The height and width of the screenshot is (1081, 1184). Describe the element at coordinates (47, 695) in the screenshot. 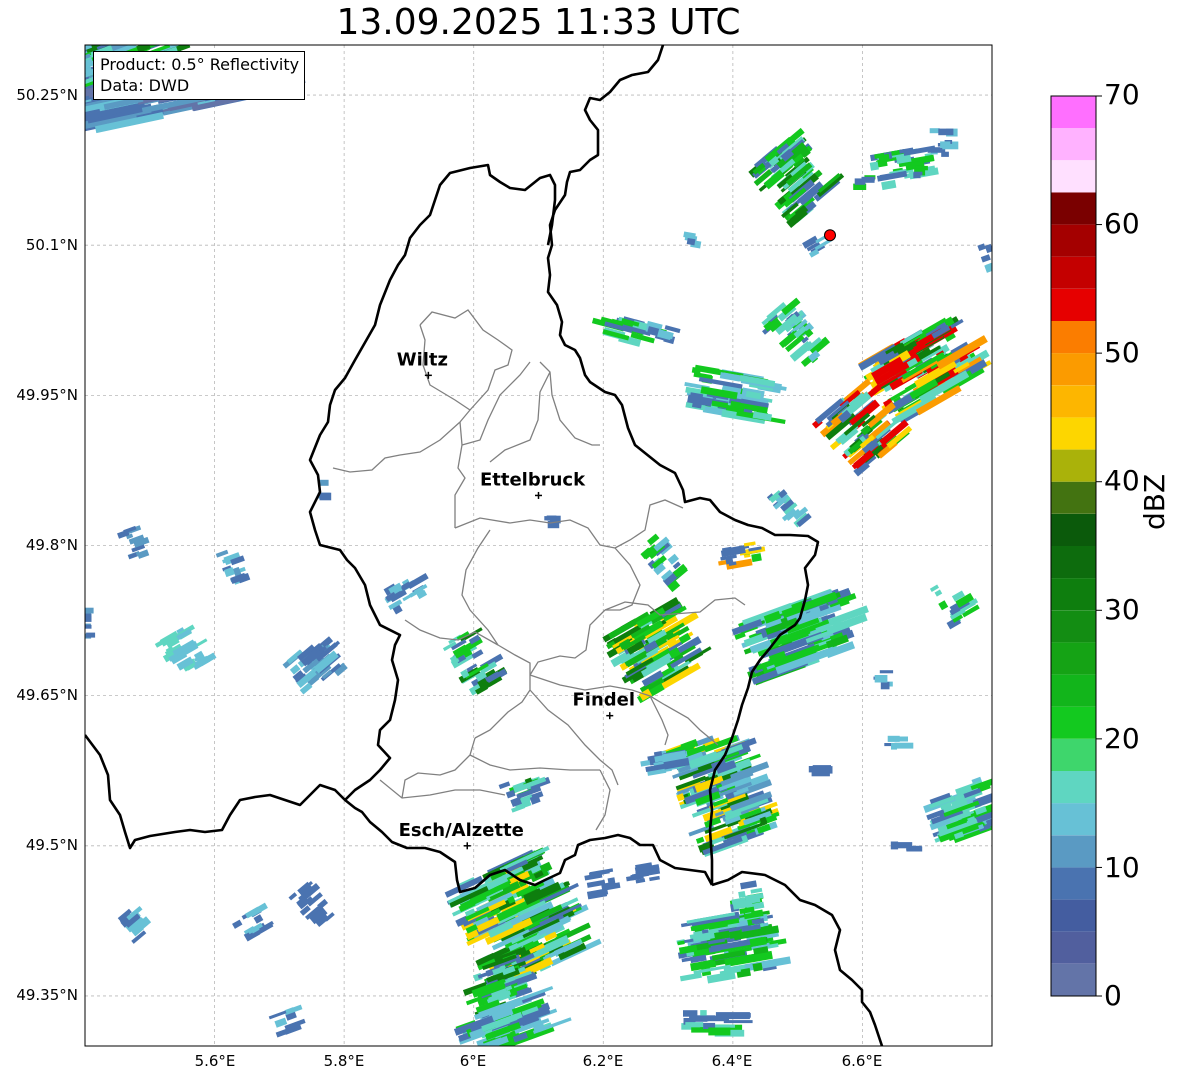

I see `lat-label: 49.65°N` at that location.